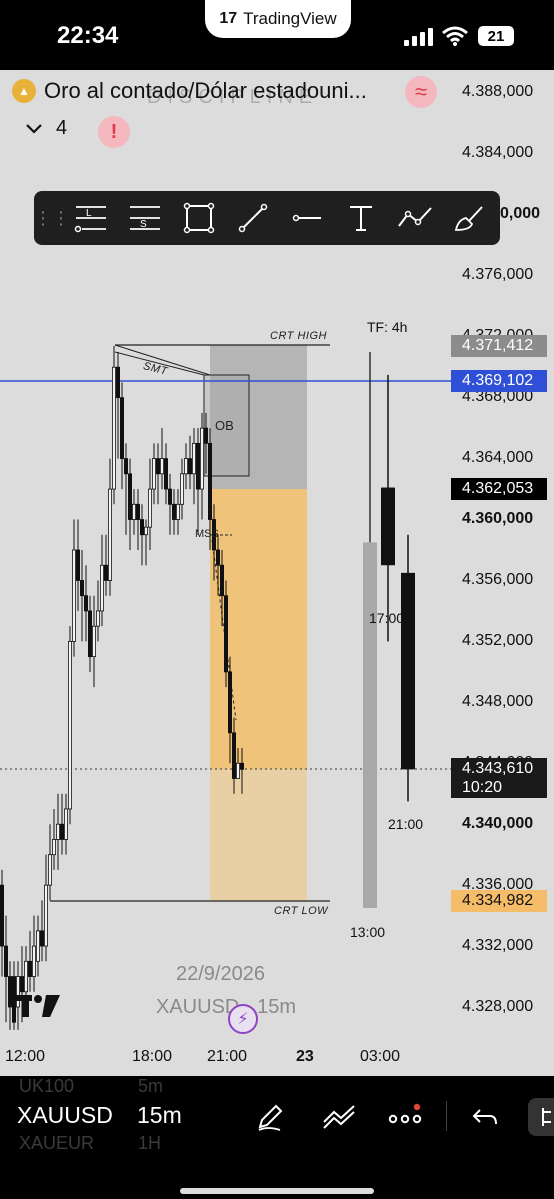 This screenshot has width=554, height=1199. Describe the element at coordinates (56, 1143) in the screenshot. I see `symbol-picker-next: XAUEUR` at that location.